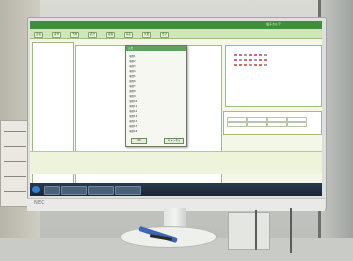 Image resolution: width=353 pixels, height=261 pixels. Describe the element at coordinates (36, 189) in the screenshot. I see `start-button` at that location.